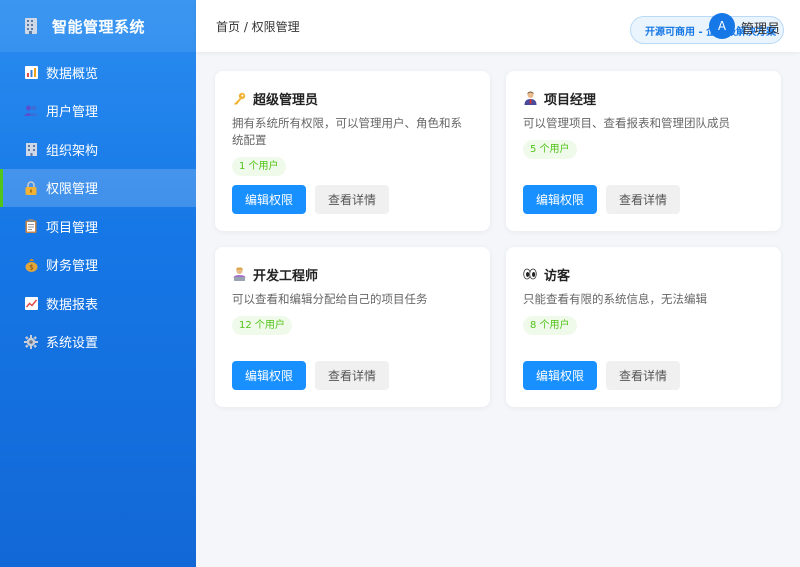 This screenshot has width=800, height=567. Describe the element at coordinates (530, 274) in the screenshot. I see `eyes-icon` at that location.